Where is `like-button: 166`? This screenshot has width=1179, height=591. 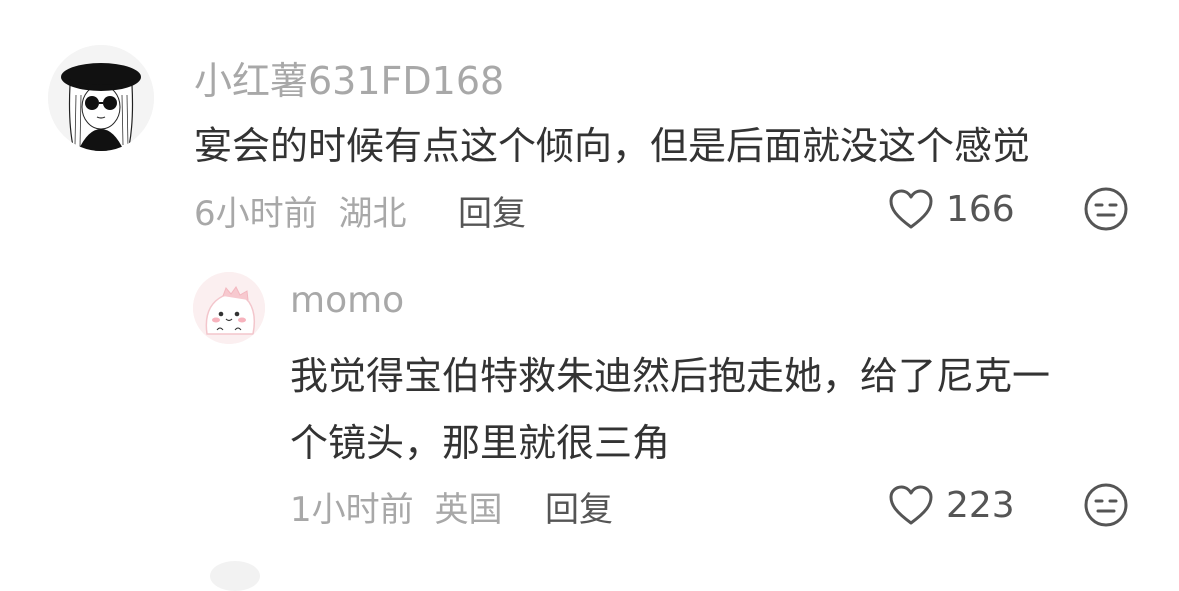
like-button: 166 is located at coordinates (951, 209).